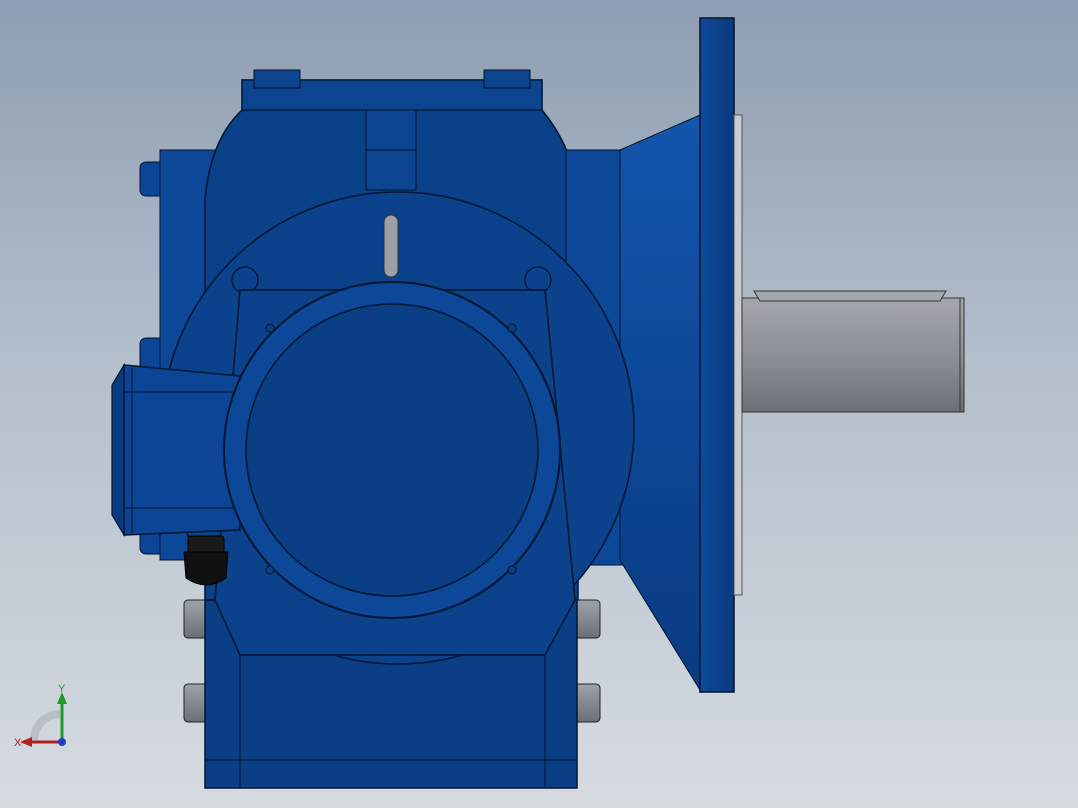  What do you see at coordinates (853, 351) in the screenshot?
I see `output-shaft` at bounding box center [853, 351].